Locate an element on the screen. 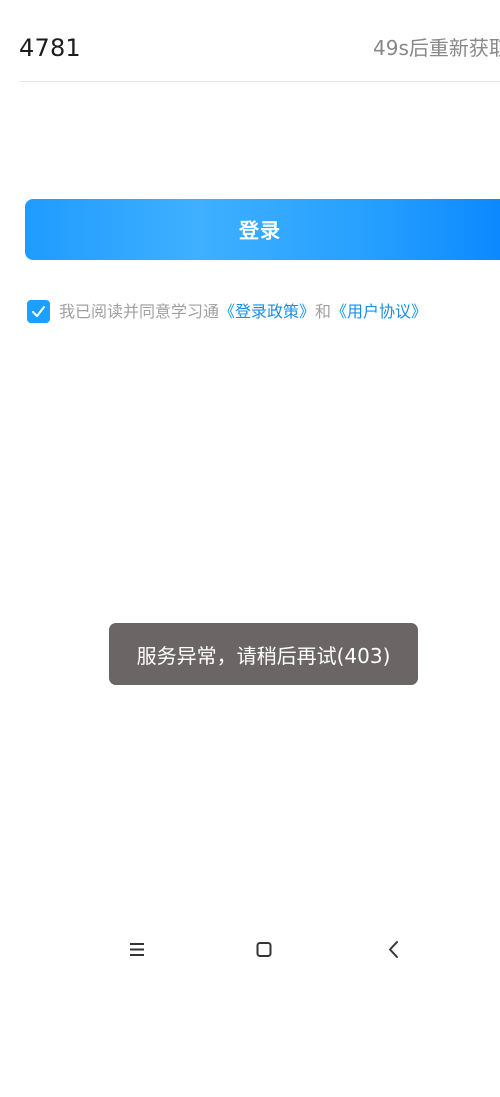 Image resolution: width=500 pixels, height=1097 pixels. back-icon is located at coordinates (393, 949).